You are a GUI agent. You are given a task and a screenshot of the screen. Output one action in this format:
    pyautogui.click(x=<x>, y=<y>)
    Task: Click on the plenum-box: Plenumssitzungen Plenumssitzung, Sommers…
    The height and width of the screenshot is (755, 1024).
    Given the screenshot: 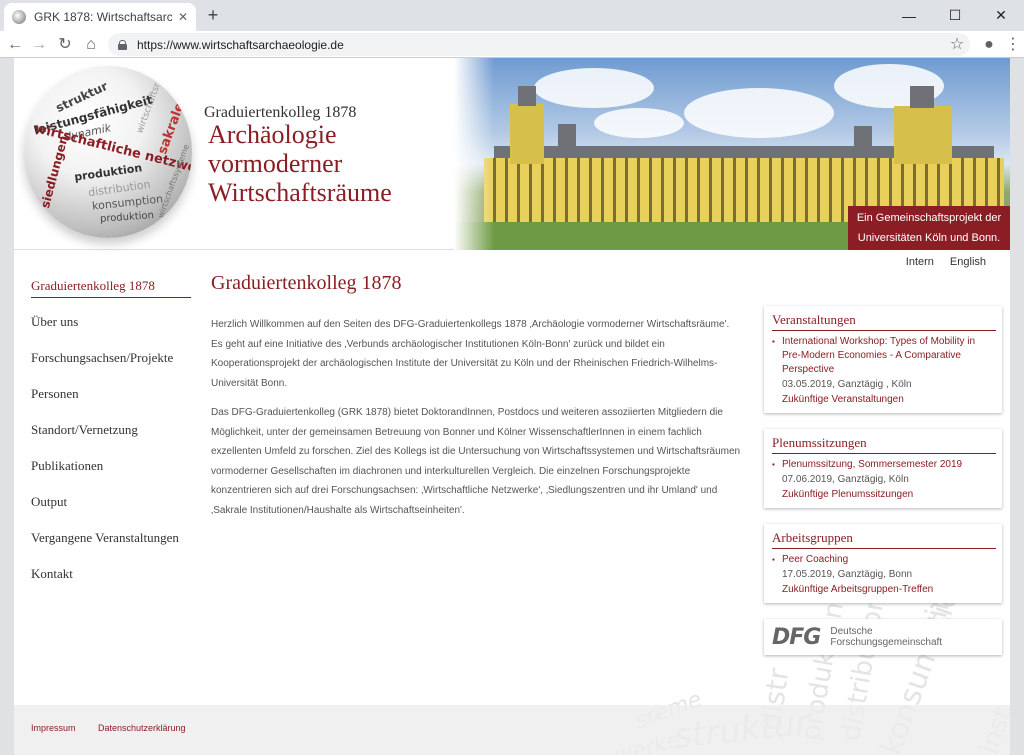 What is the action you would take?
    pyautogui.click(x=883, y=468)
    